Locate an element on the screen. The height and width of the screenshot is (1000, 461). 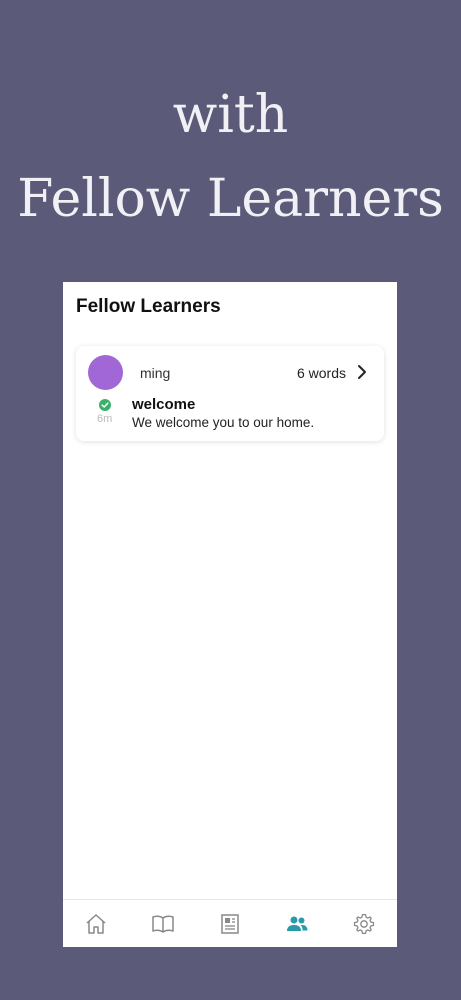
tab-bar is located at coordinates (230, 923).